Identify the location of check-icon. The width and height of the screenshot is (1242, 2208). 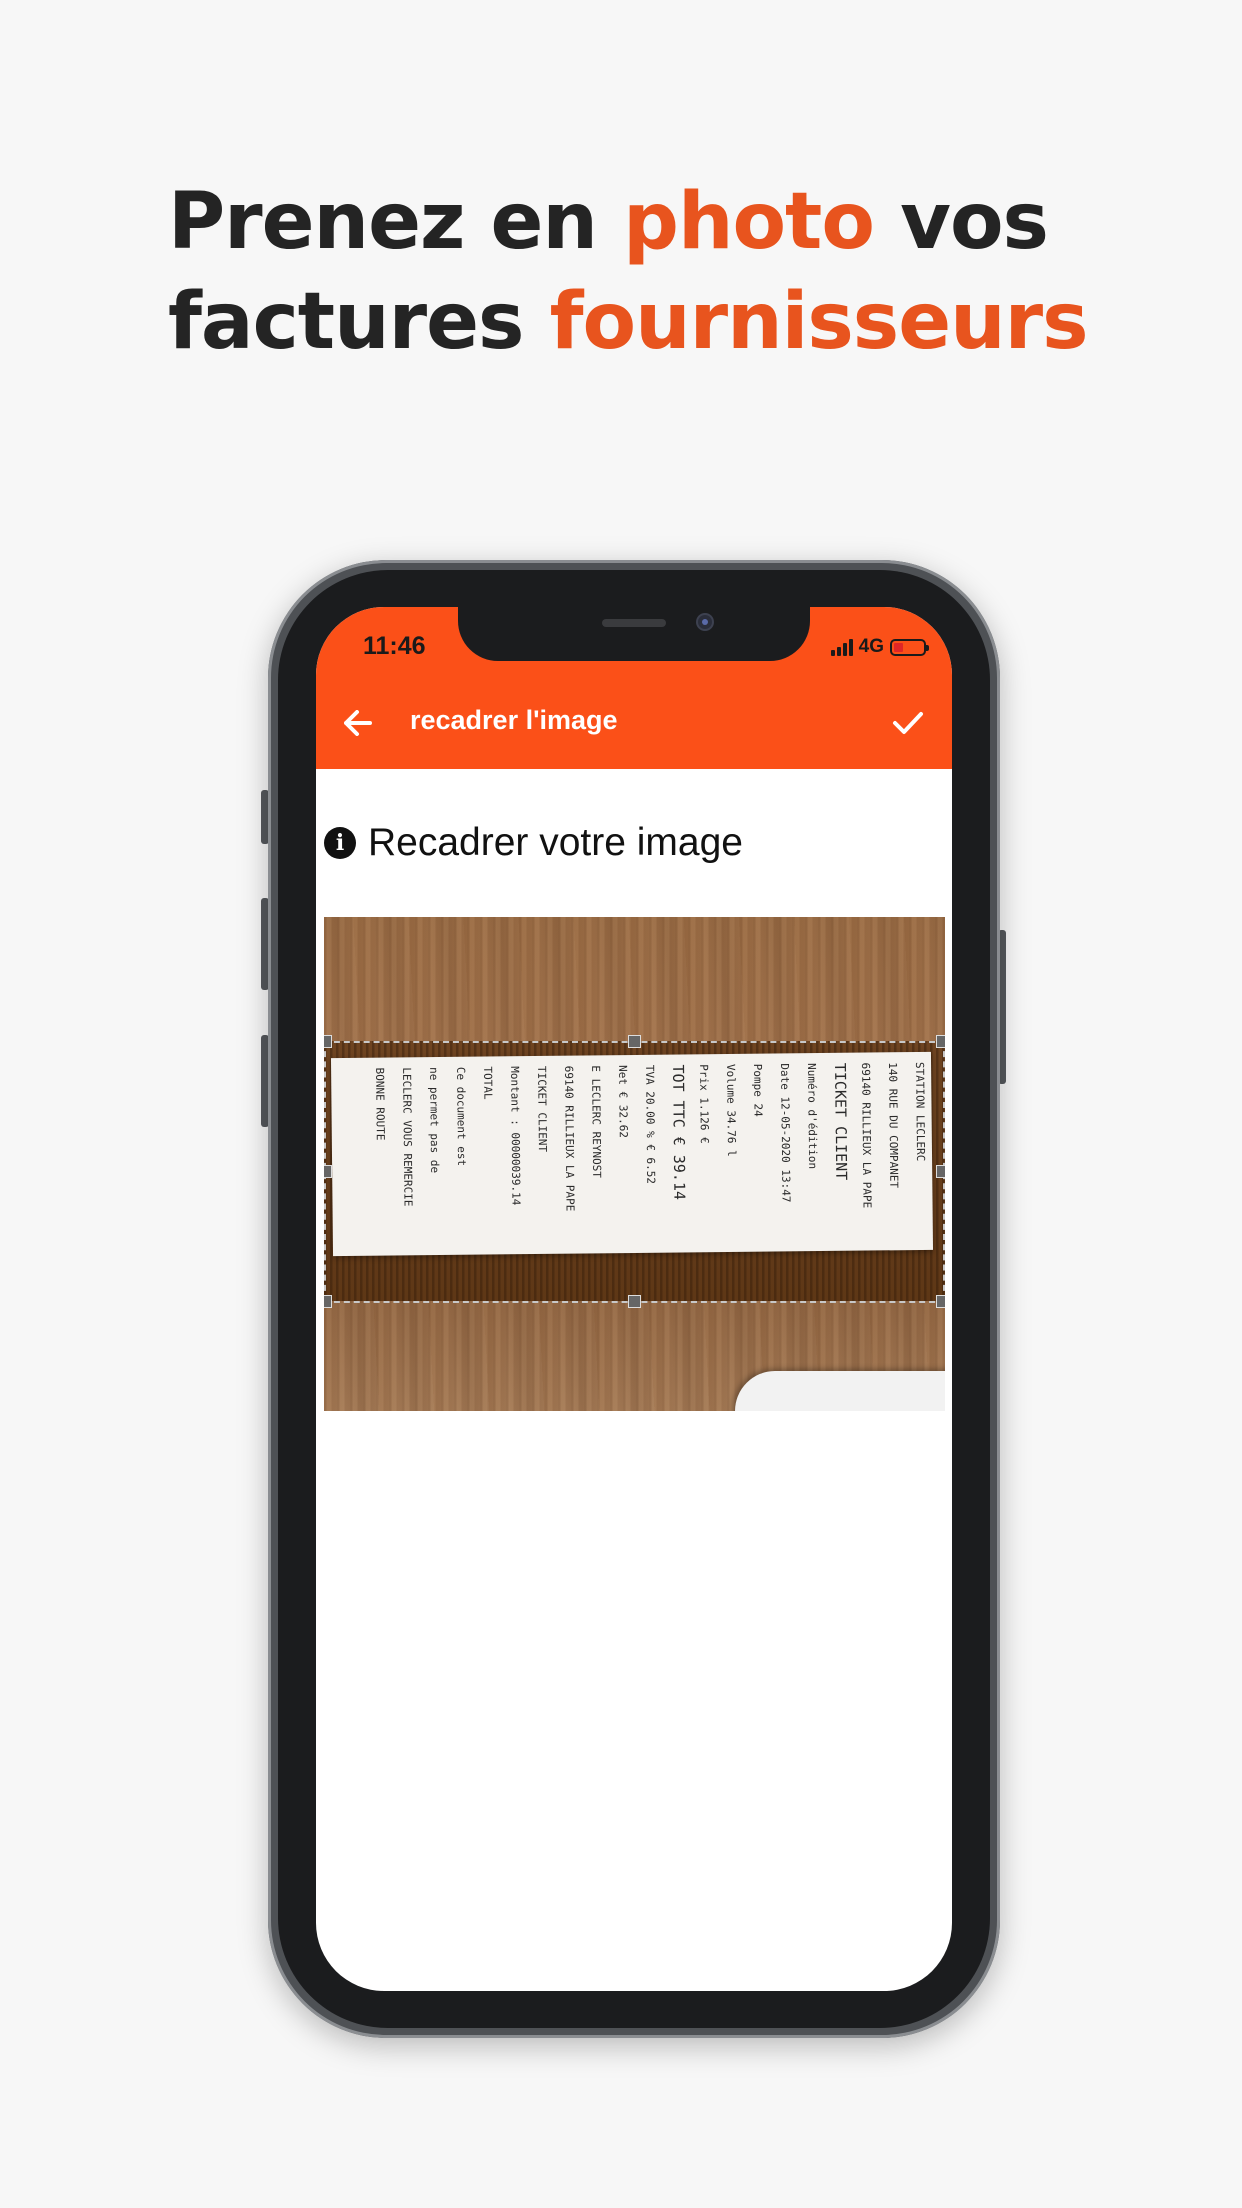
(908, 723).